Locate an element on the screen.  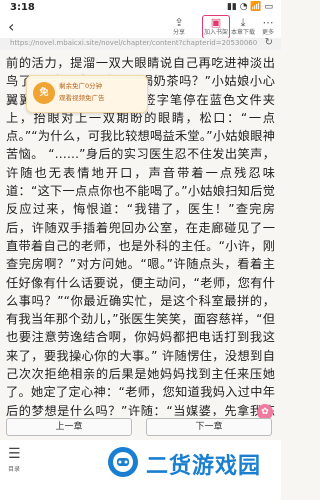
more-button: ⋯ 更多 is located at coordinates (268, 27).